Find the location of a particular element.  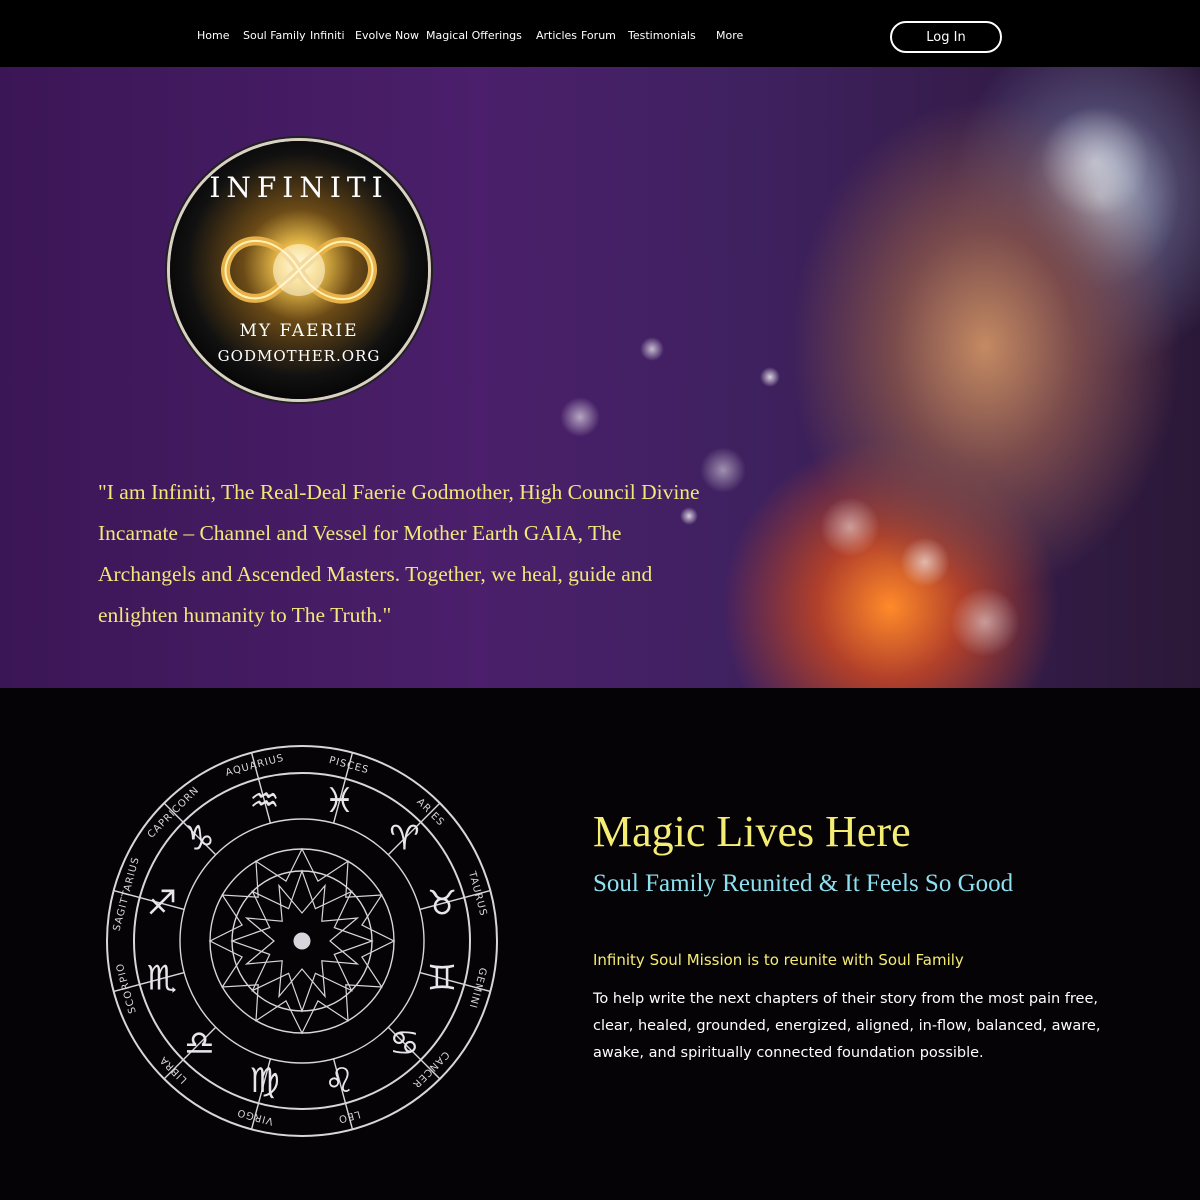

logo-bottom-text-1: MY FAERIE is located at coordinates (299, 331).